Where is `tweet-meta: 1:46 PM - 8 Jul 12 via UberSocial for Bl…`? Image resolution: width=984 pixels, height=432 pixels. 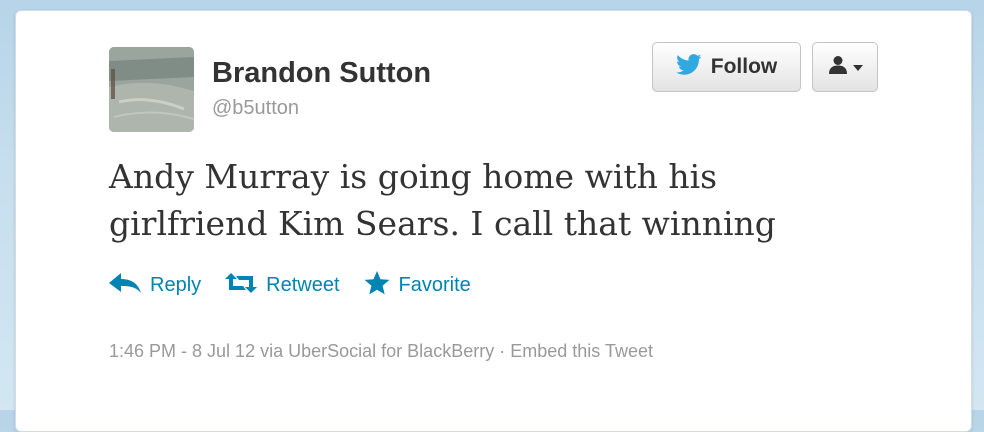 tweet-meta: 1:46 PM - 8 Jul 12 via UberSocial for Bl… is located at coordinates (381, 351).